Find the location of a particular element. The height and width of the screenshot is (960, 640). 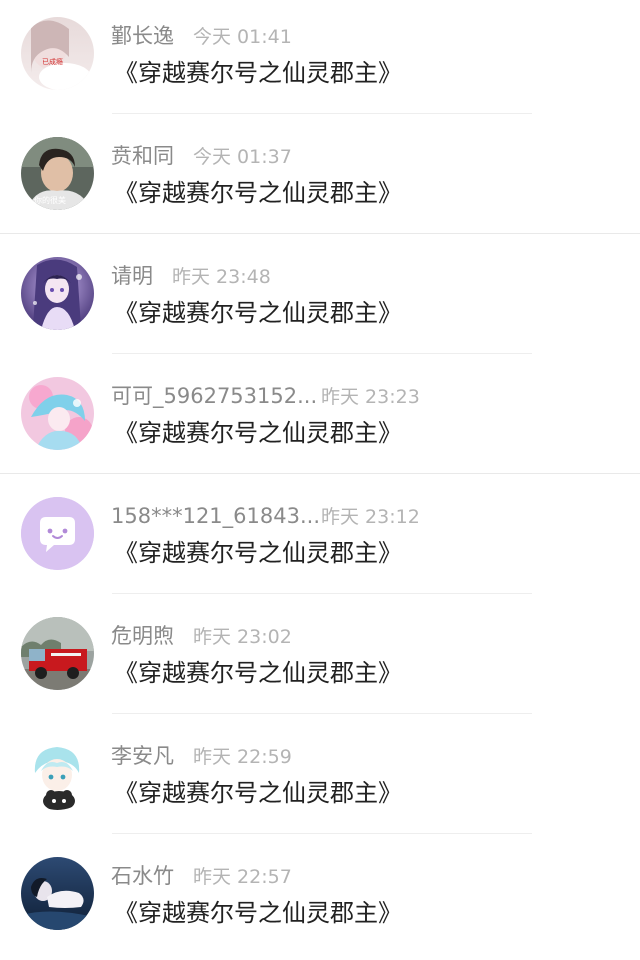

avatar-anime-boy-icon is located at coordinates (57, 773).